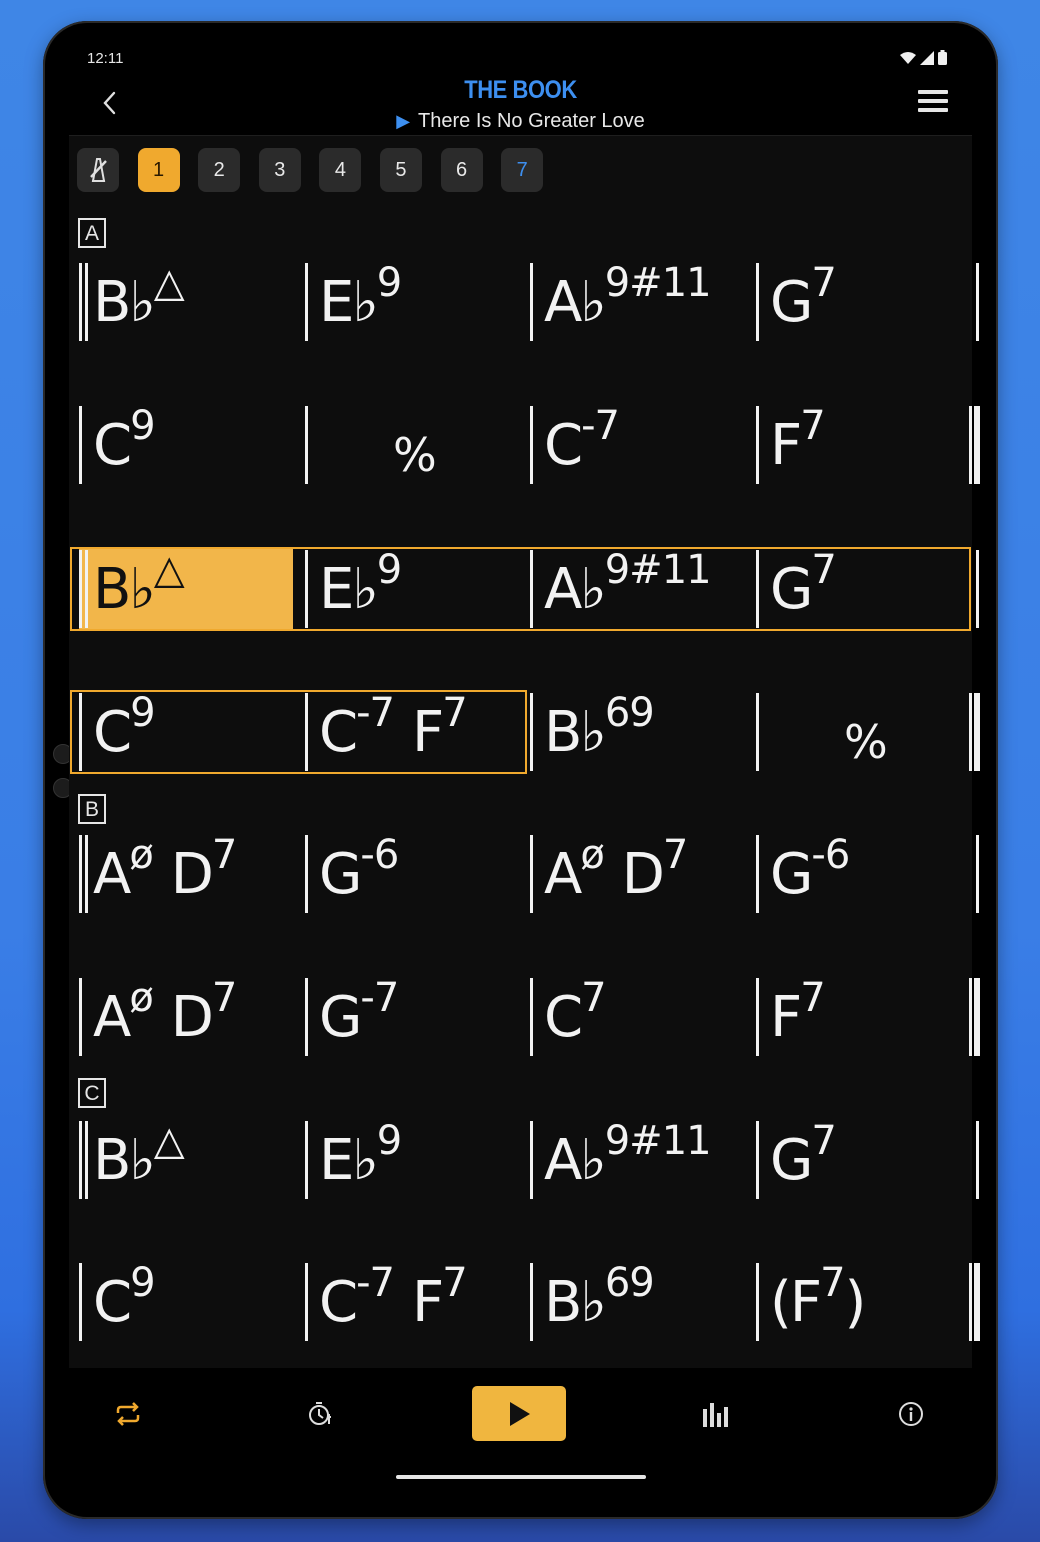  I want to click on repeat-bar-symbol: %, so click(415, 455).